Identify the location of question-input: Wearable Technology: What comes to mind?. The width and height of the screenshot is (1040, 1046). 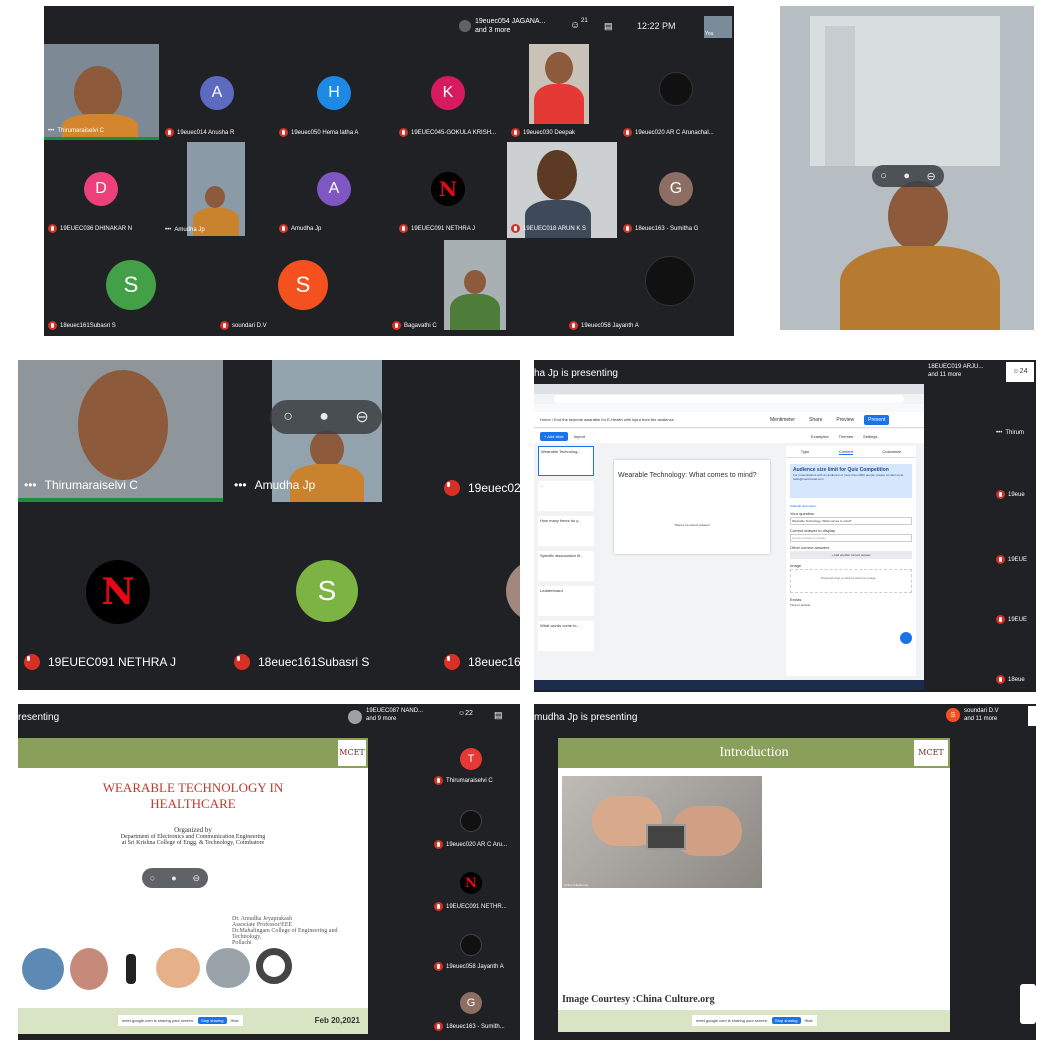
(851, 521).